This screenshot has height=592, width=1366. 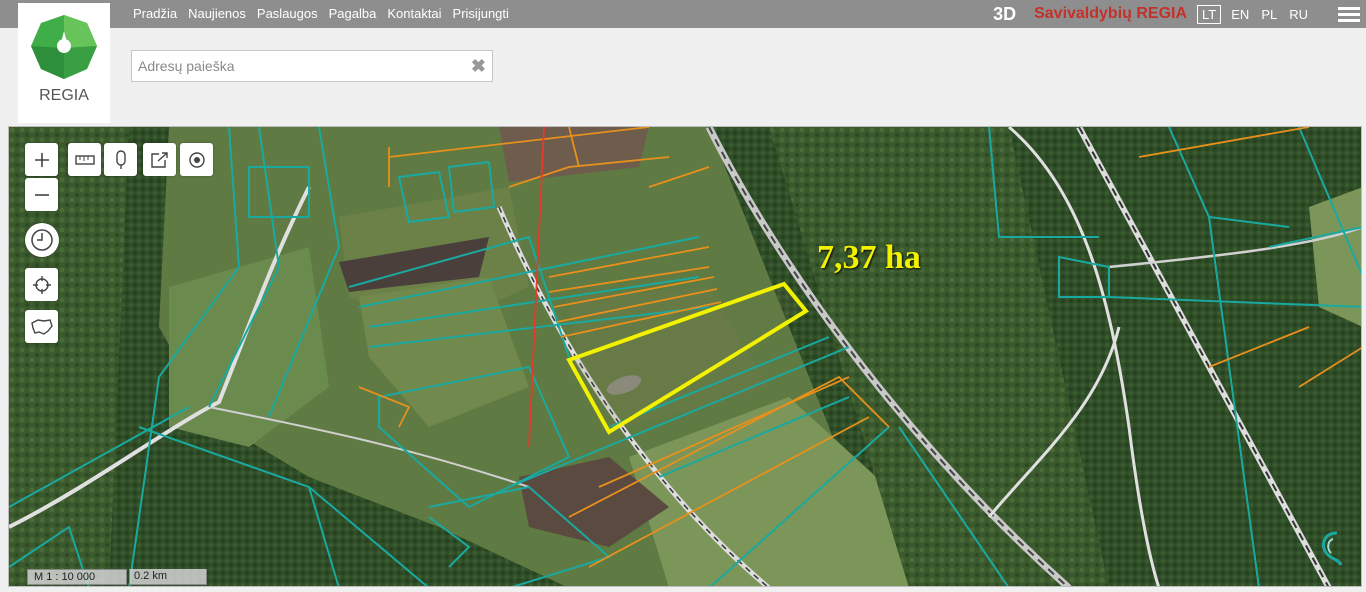 I want to click on locate-icon, so click(x=41, y=284).